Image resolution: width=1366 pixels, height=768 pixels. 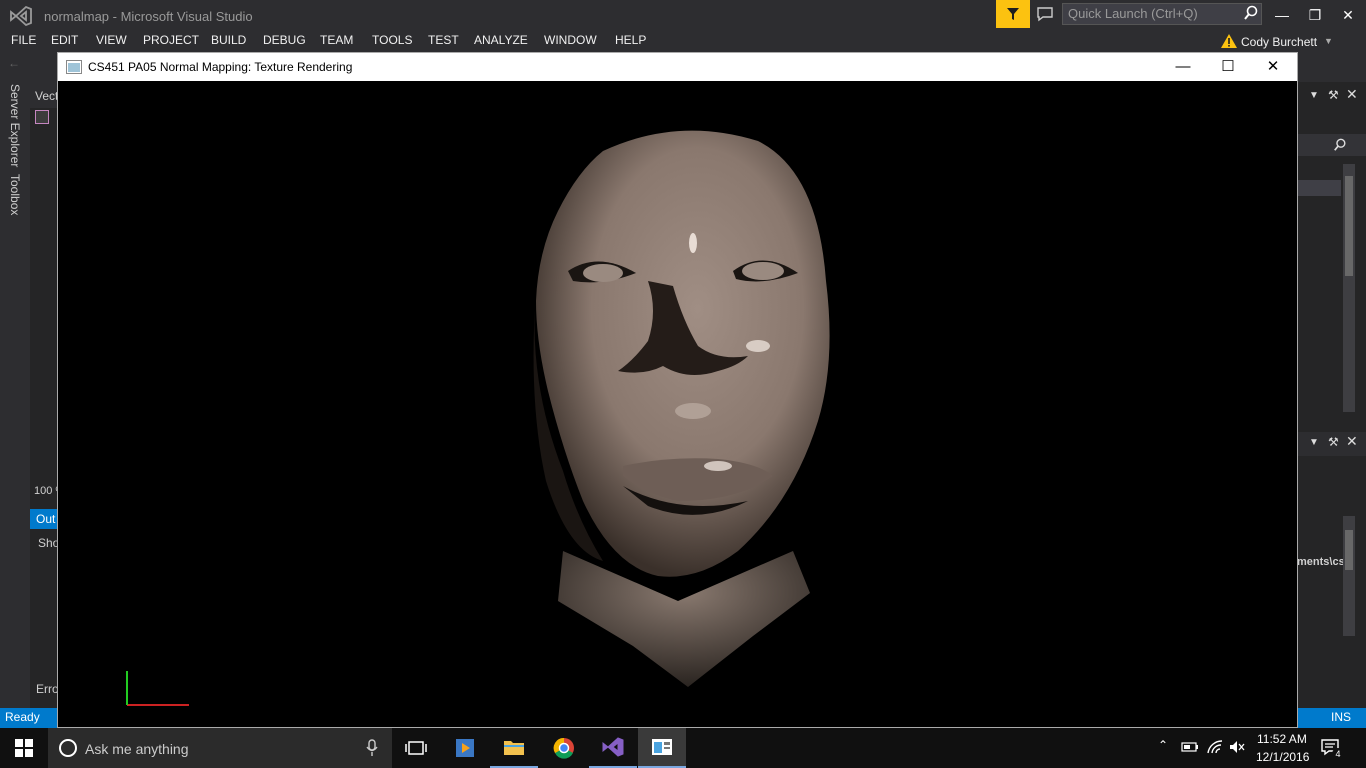 What do you see at coordinates (1315, 15) in the screenshot?
I see `vs-restore-button: ❐` at bounding box center [1315, 15].